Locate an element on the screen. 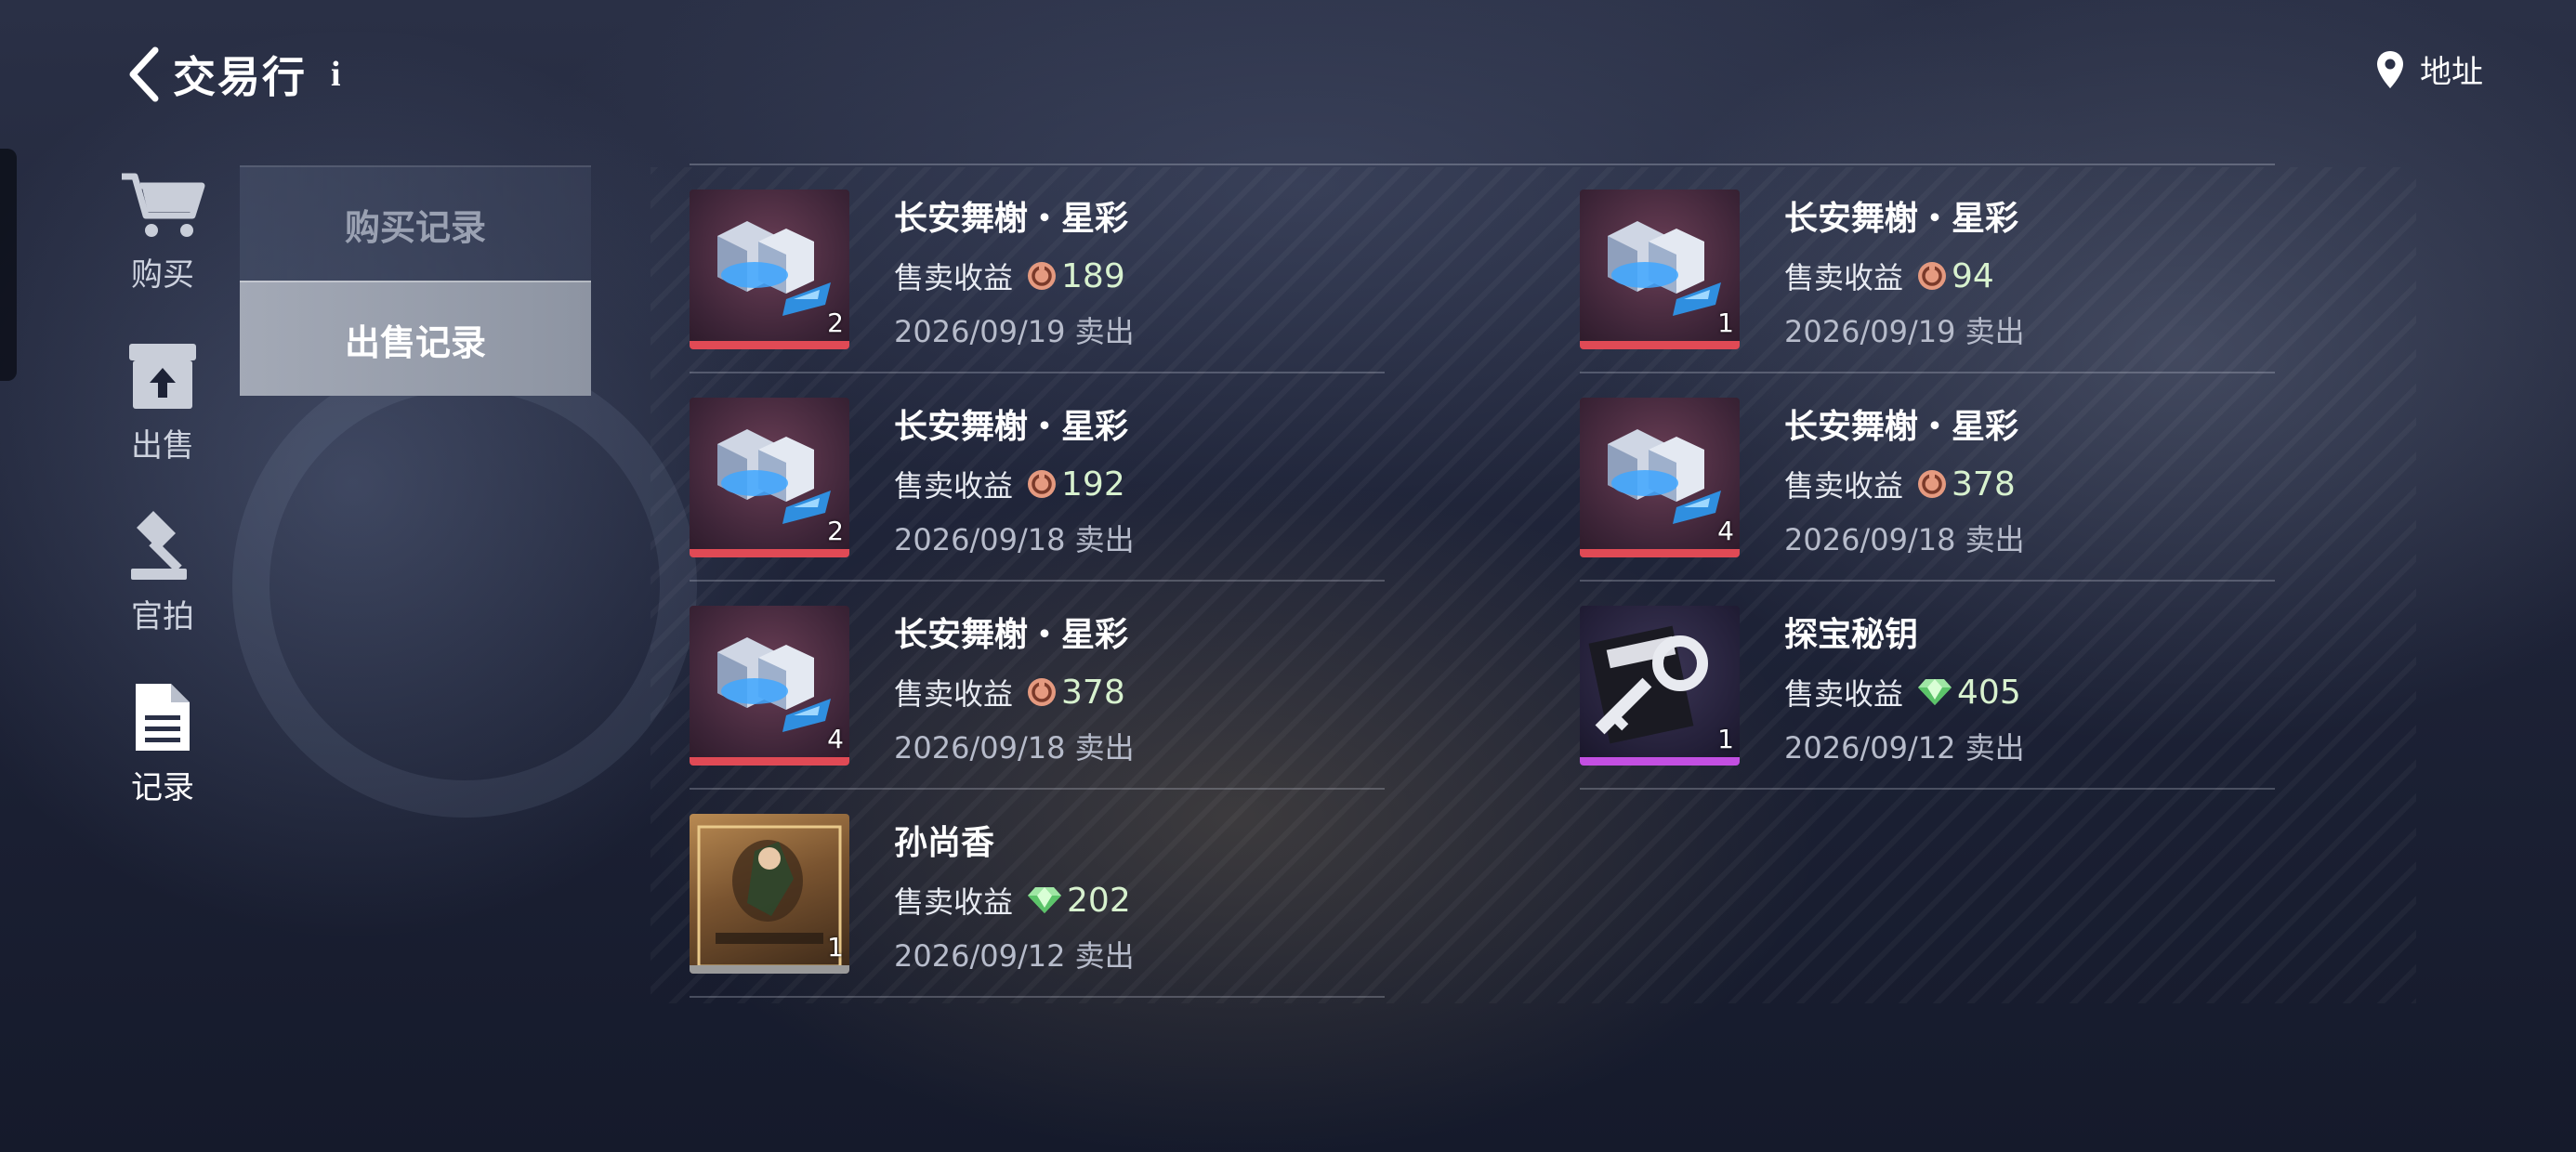 The image size is (2576, 1152). cart-icon is located at coordinates (163, 200).